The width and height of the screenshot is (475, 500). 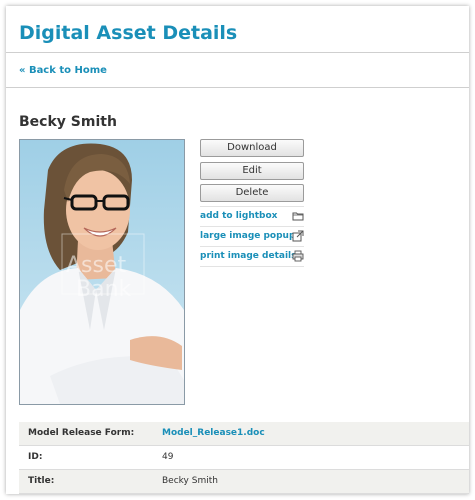 What do you see at coordinates (68, 122) in the screenshot?
I see `asset-name: Becky Smith` at bounding box center [68, 122].